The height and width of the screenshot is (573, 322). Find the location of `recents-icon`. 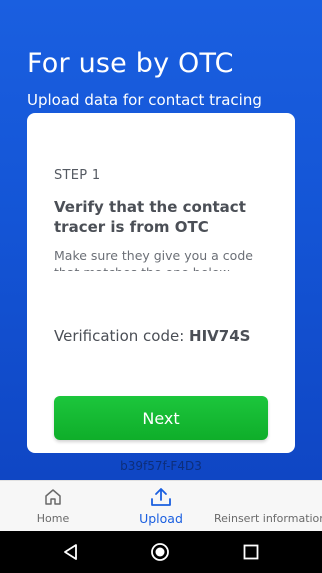

recents-icon is located at coordinates (251, 552).